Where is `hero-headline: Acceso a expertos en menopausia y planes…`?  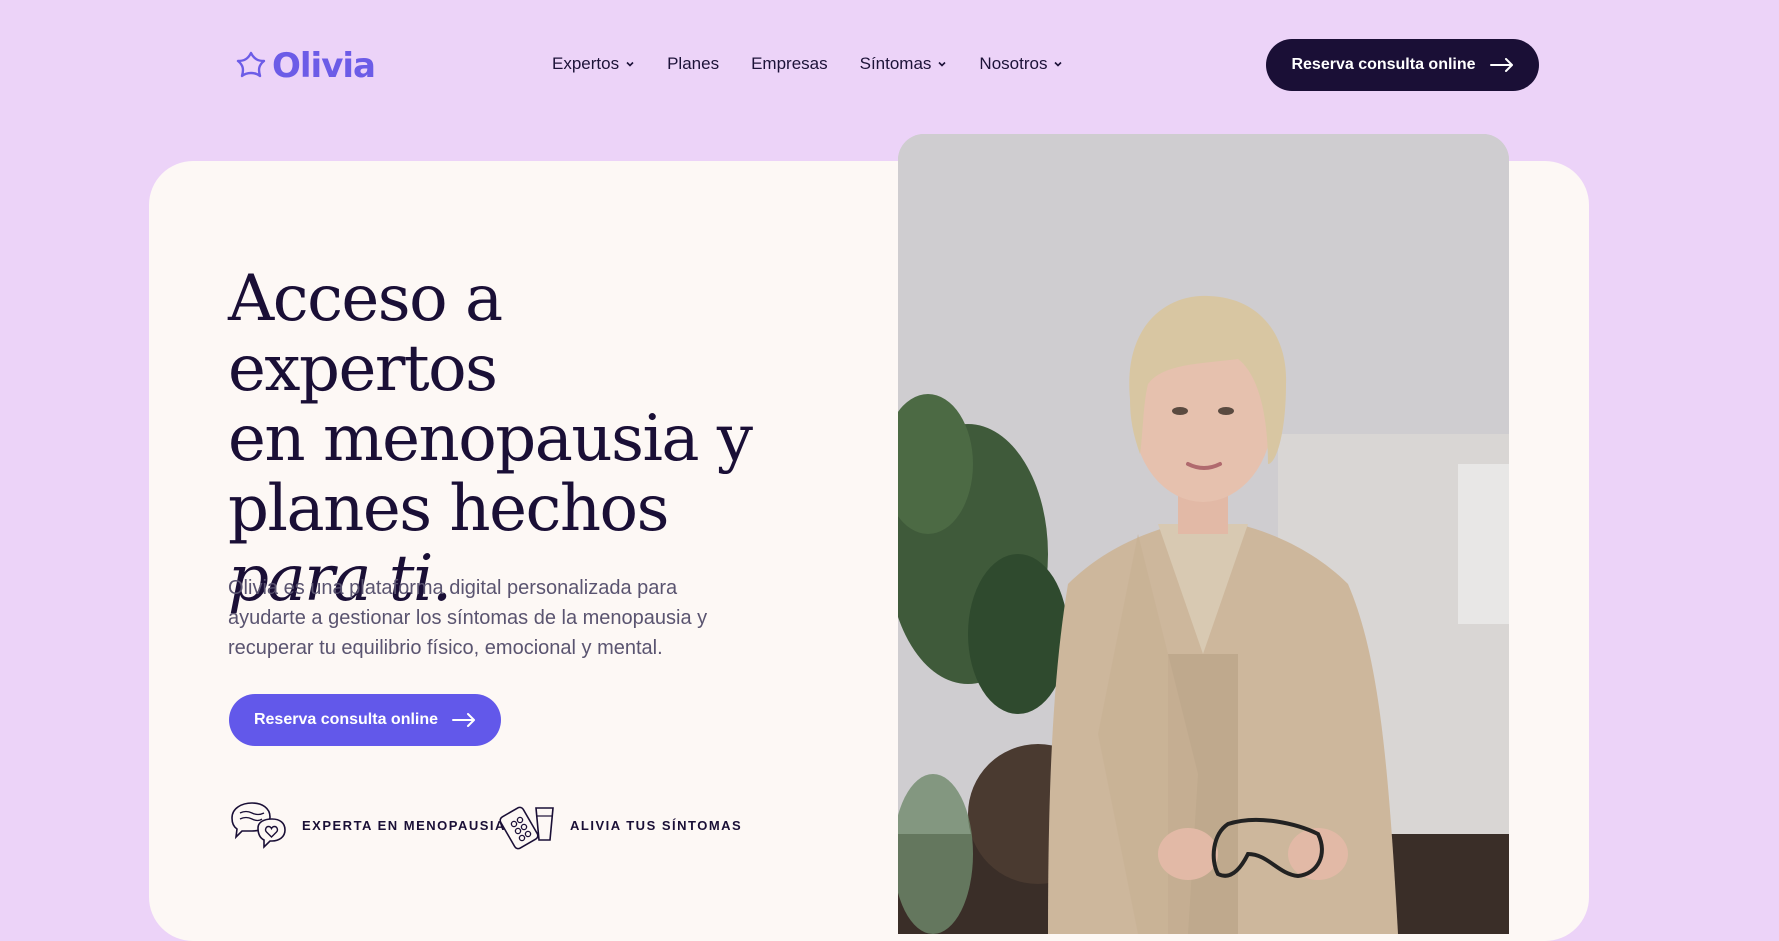 hero-headline: Acceso a expertos en menopausia y planes… is located at coordinates (508, 439).